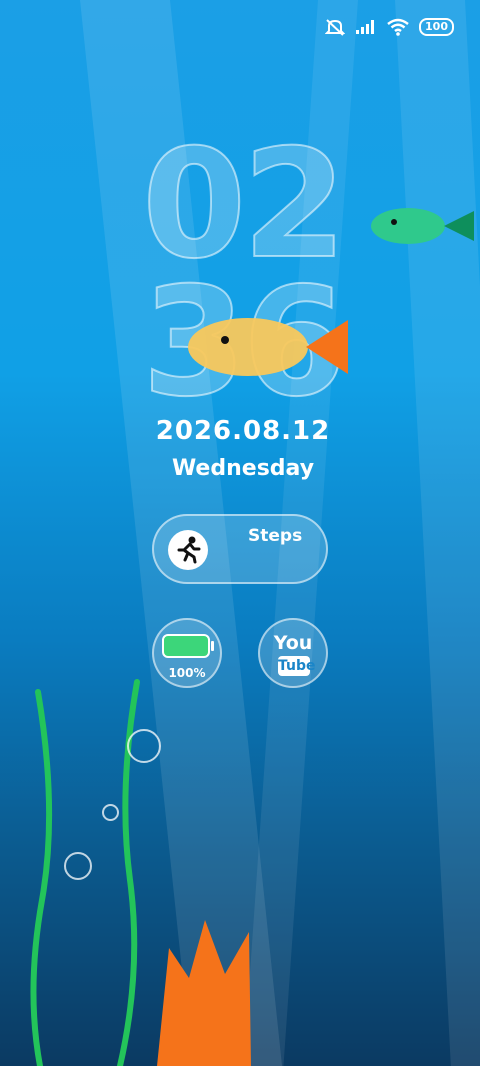 The width and height of the screenshot is (480, 1066). Describe the element at coordinates (297, 666) in the screenshot. I see `youtube-logo-tube: Tube` at that location.